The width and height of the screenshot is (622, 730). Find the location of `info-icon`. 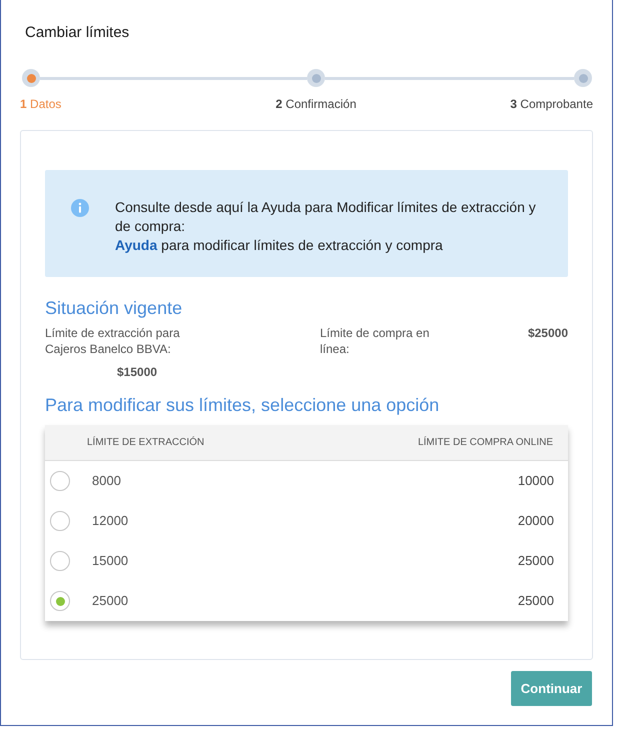

info-icon is located at coordinates (80, 208).